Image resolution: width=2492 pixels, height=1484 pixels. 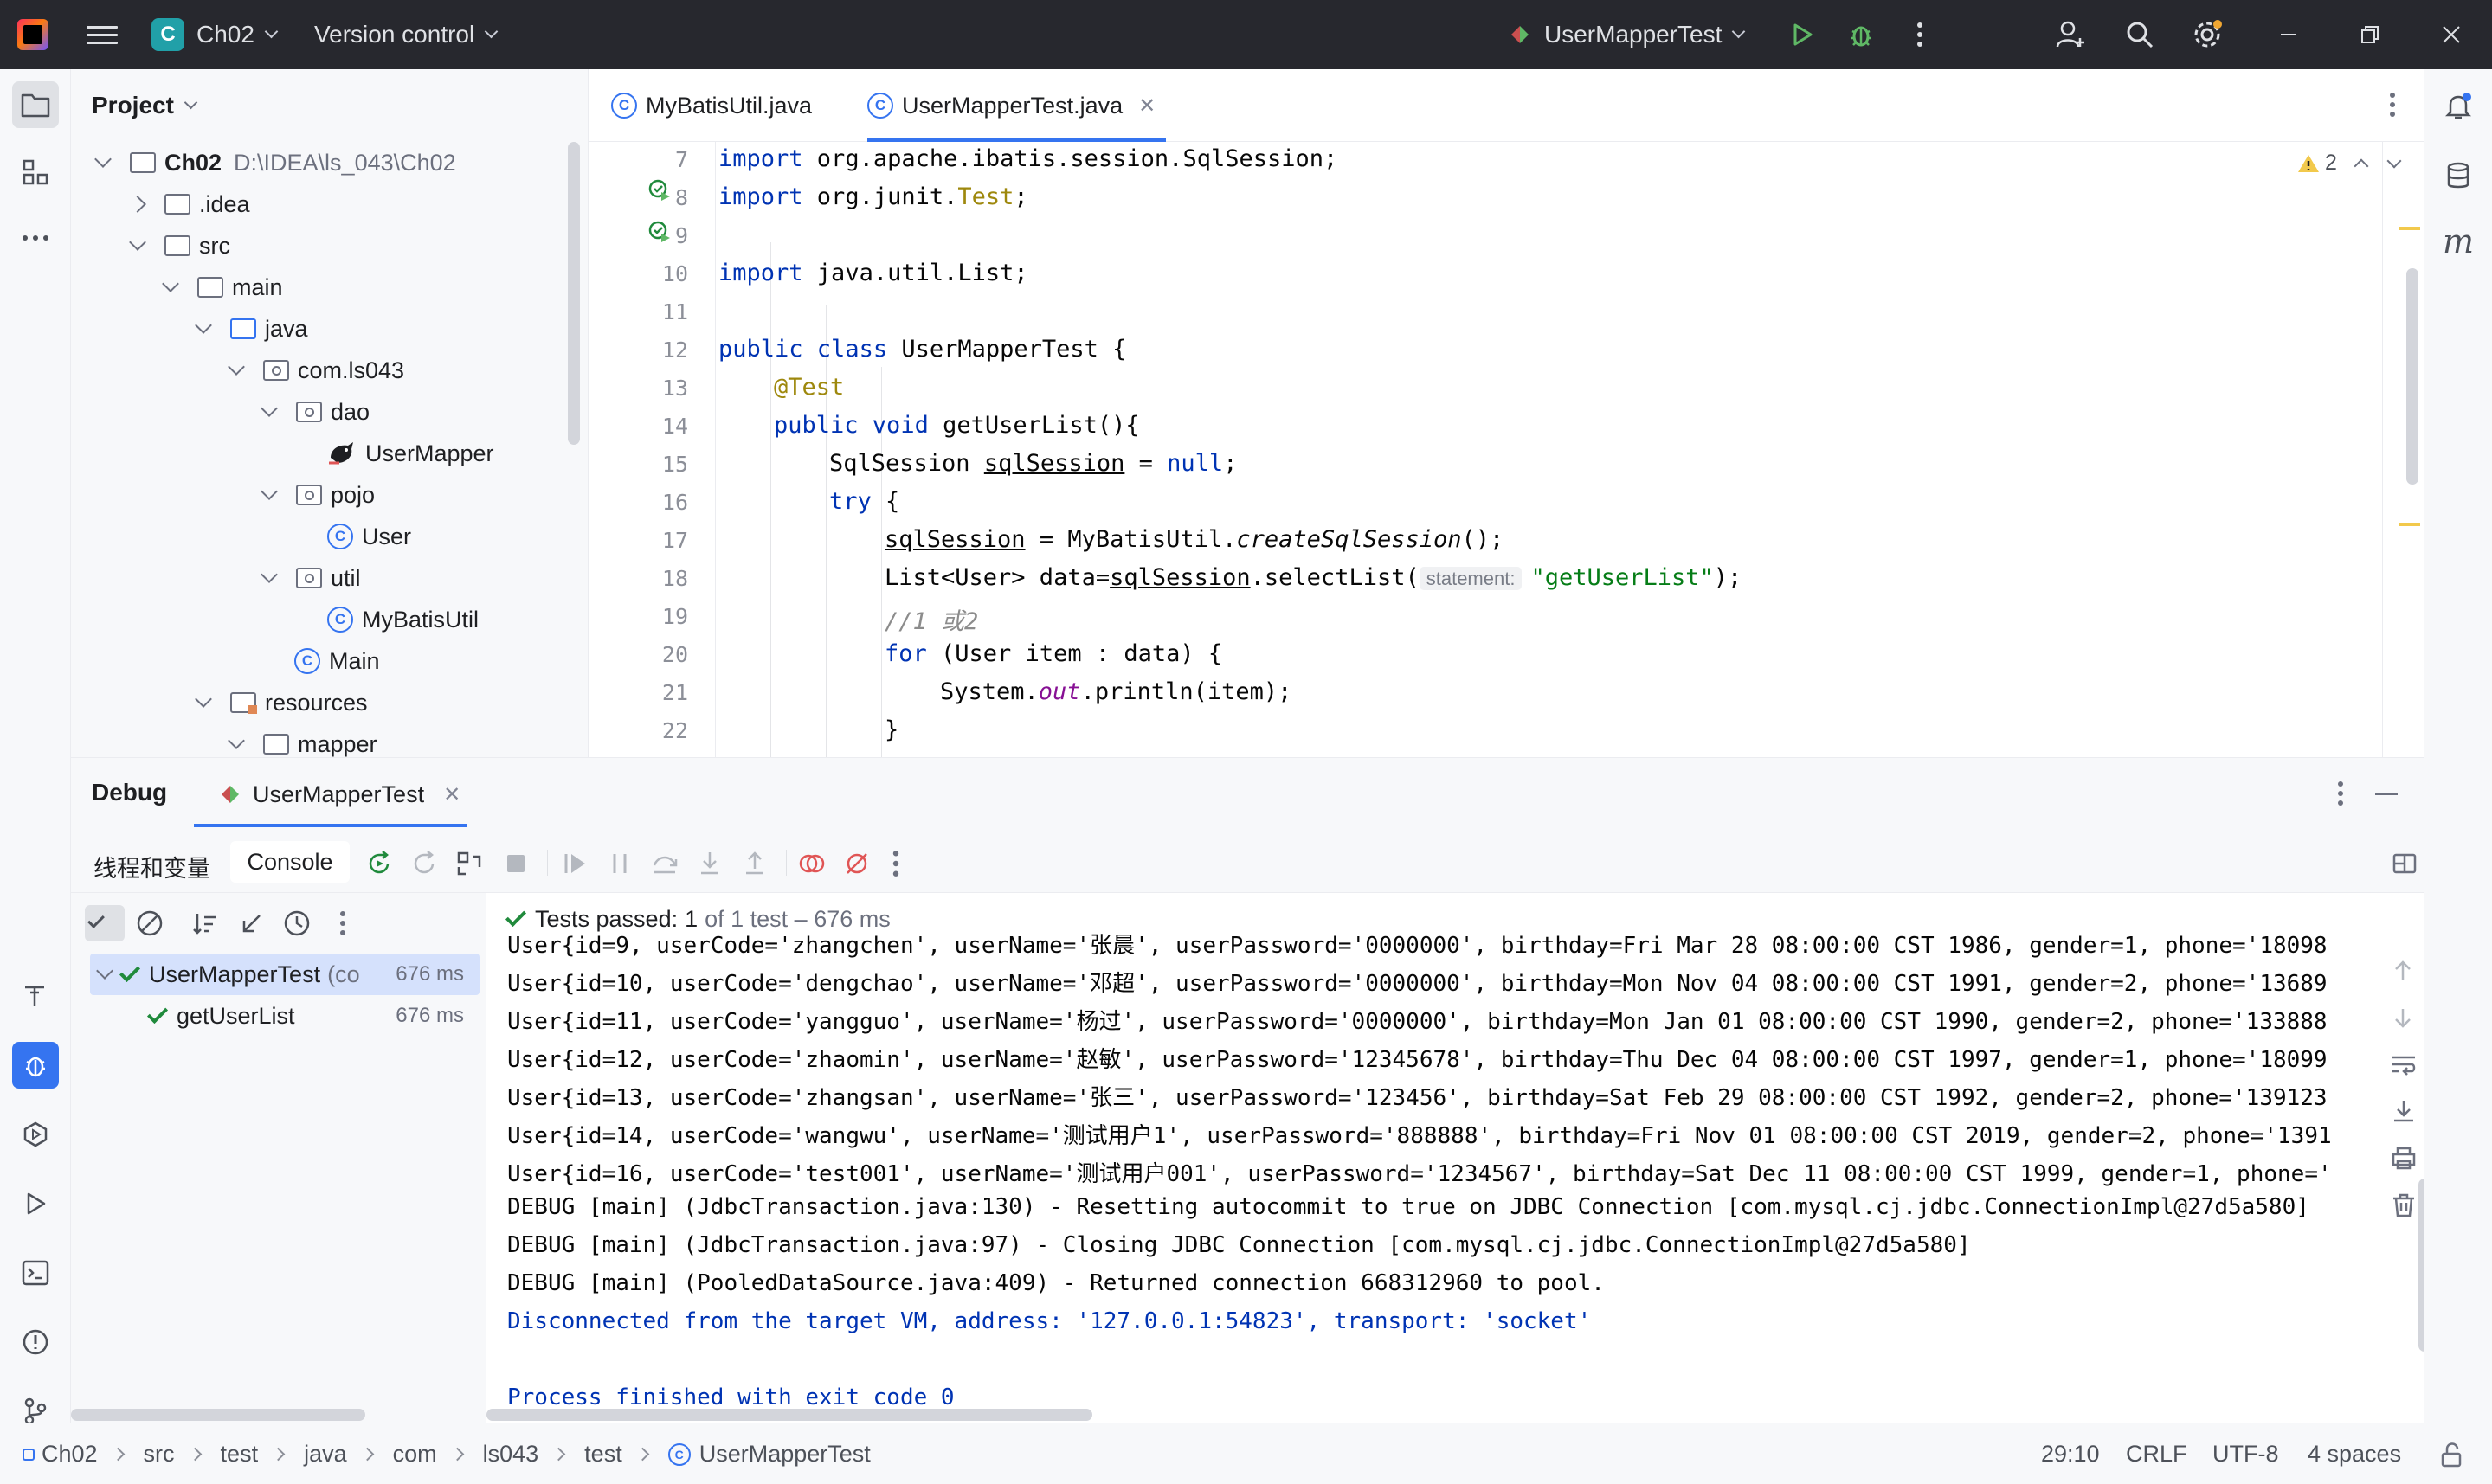 I want to click on editor-more-icon, so click(x=2392, y=105).